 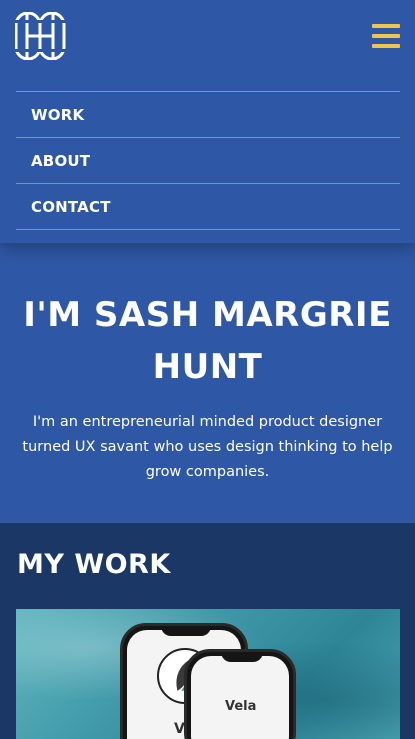 I want to click on app-label-front: Vela, so click(x=241, y=706).